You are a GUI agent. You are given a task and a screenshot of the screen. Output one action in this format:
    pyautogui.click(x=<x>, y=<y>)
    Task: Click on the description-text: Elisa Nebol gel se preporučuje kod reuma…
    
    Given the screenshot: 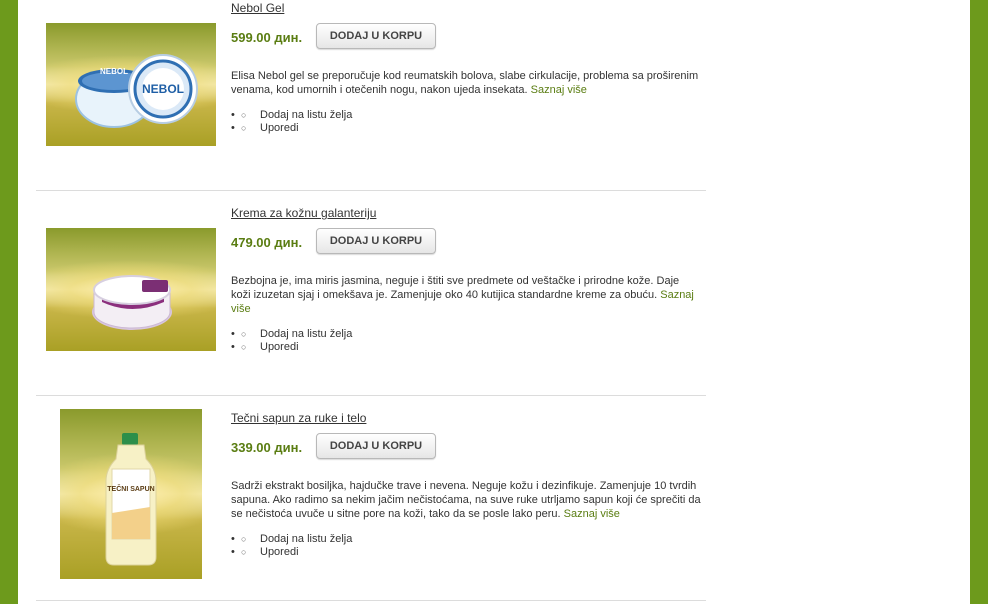 What is the action you would take?
    pyautogui.click(x=465, y=83)
    